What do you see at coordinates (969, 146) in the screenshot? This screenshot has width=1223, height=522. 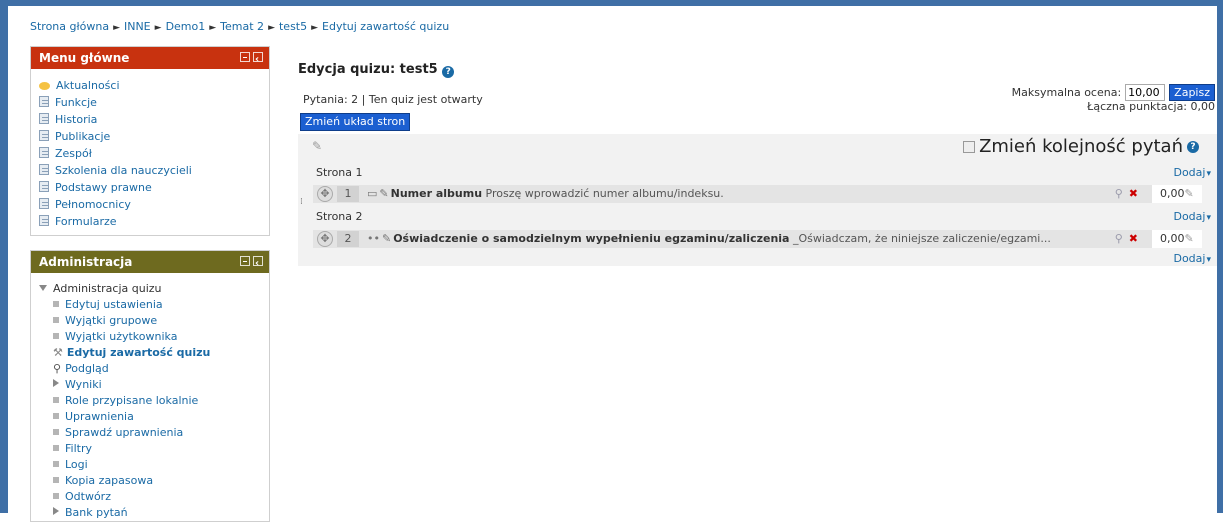 I see `reorder-checkbox` at bounding box center [969, 146].